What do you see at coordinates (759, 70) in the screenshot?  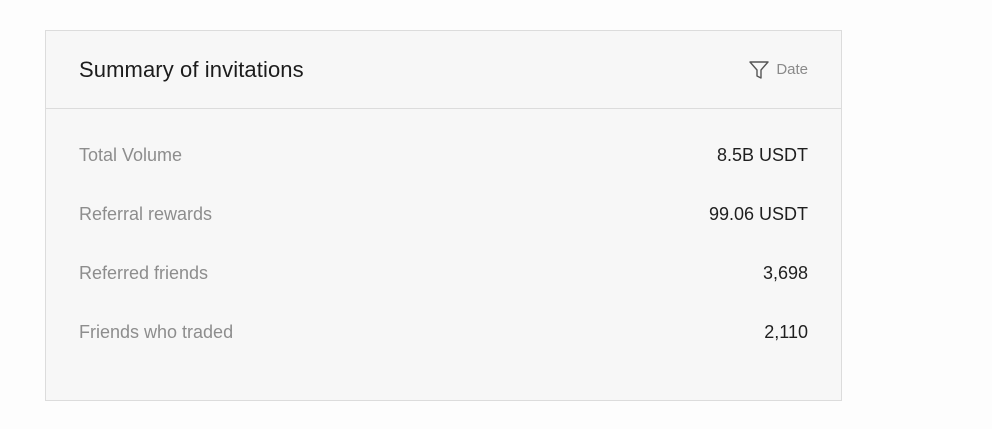 I see `filter-icon` at bounding box center [759, 70].